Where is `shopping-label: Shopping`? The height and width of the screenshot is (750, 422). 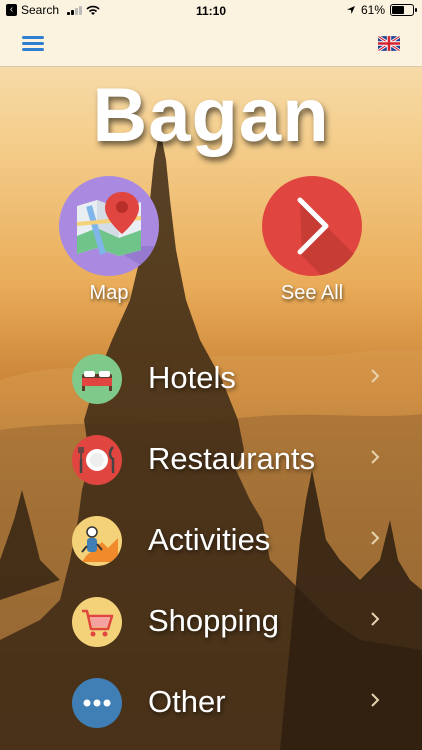
shopping-label: Shopping is located at coordinates (214, 620).